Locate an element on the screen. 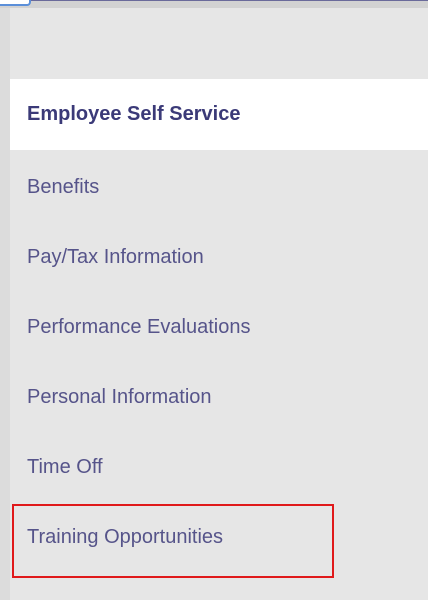 The image size is (428, 600). menu-item-pay-tax-information: Pay/Tax Information is located at coordinates (219, 257).